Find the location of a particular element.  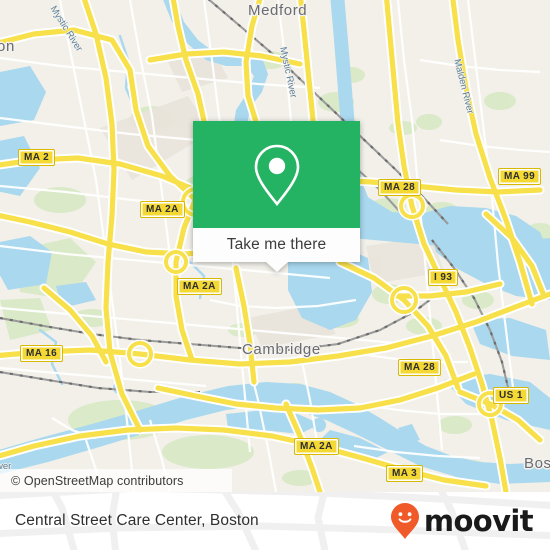

moovit-wordmark: moovit is located at coordinates (478, 521).